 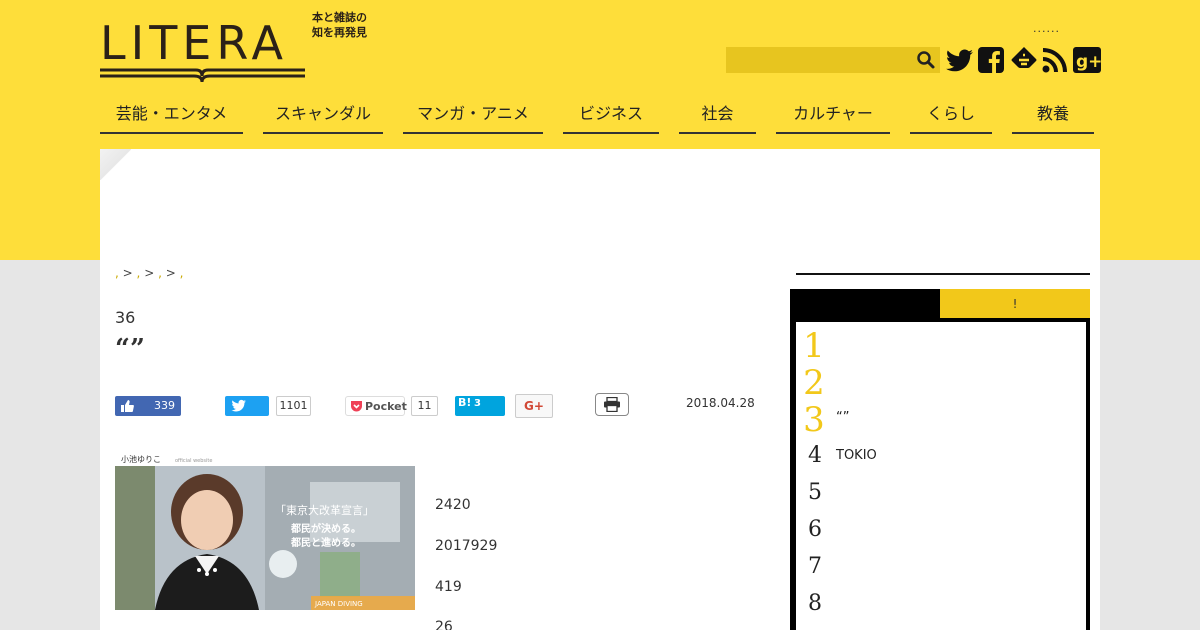 I want to click on breadcrumb: , > , > , > ,, so click(x=149, y=273).